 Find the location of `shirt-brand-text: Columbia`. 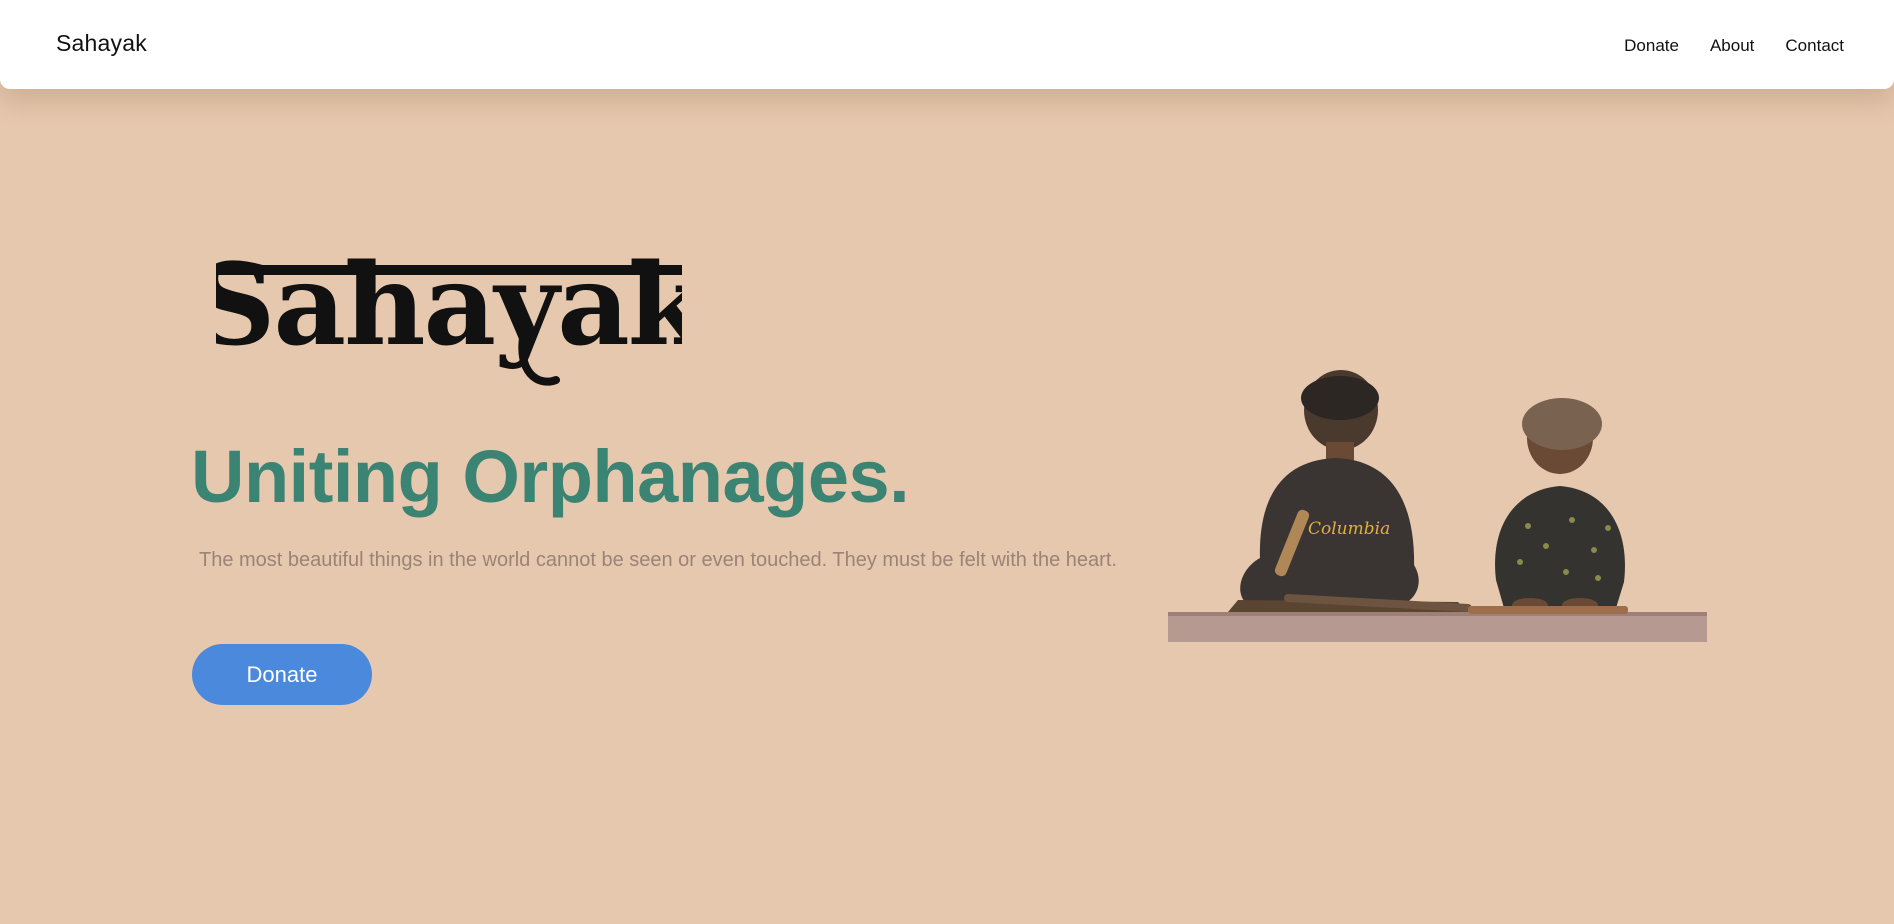

shirt-brand-text: Columbia is located at coordinates (1349, 529).